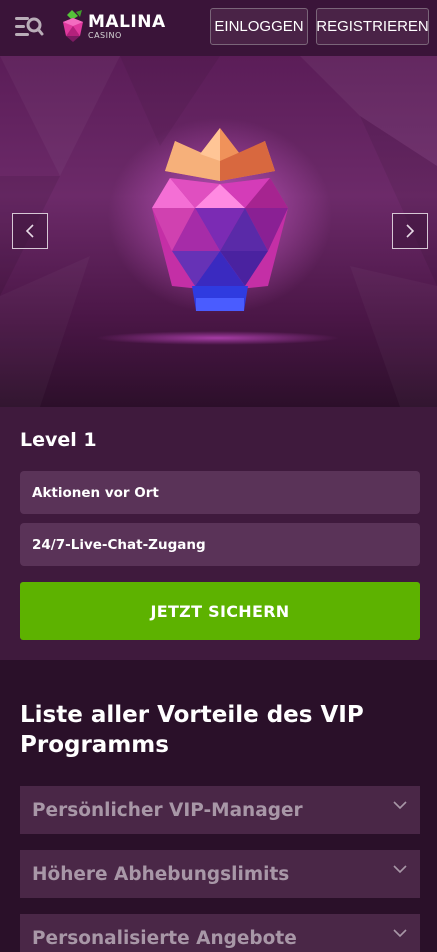 Image resolution: width=437 pixels, height=952 pixels. I want to click on slider-next-button, so click(410, 231).